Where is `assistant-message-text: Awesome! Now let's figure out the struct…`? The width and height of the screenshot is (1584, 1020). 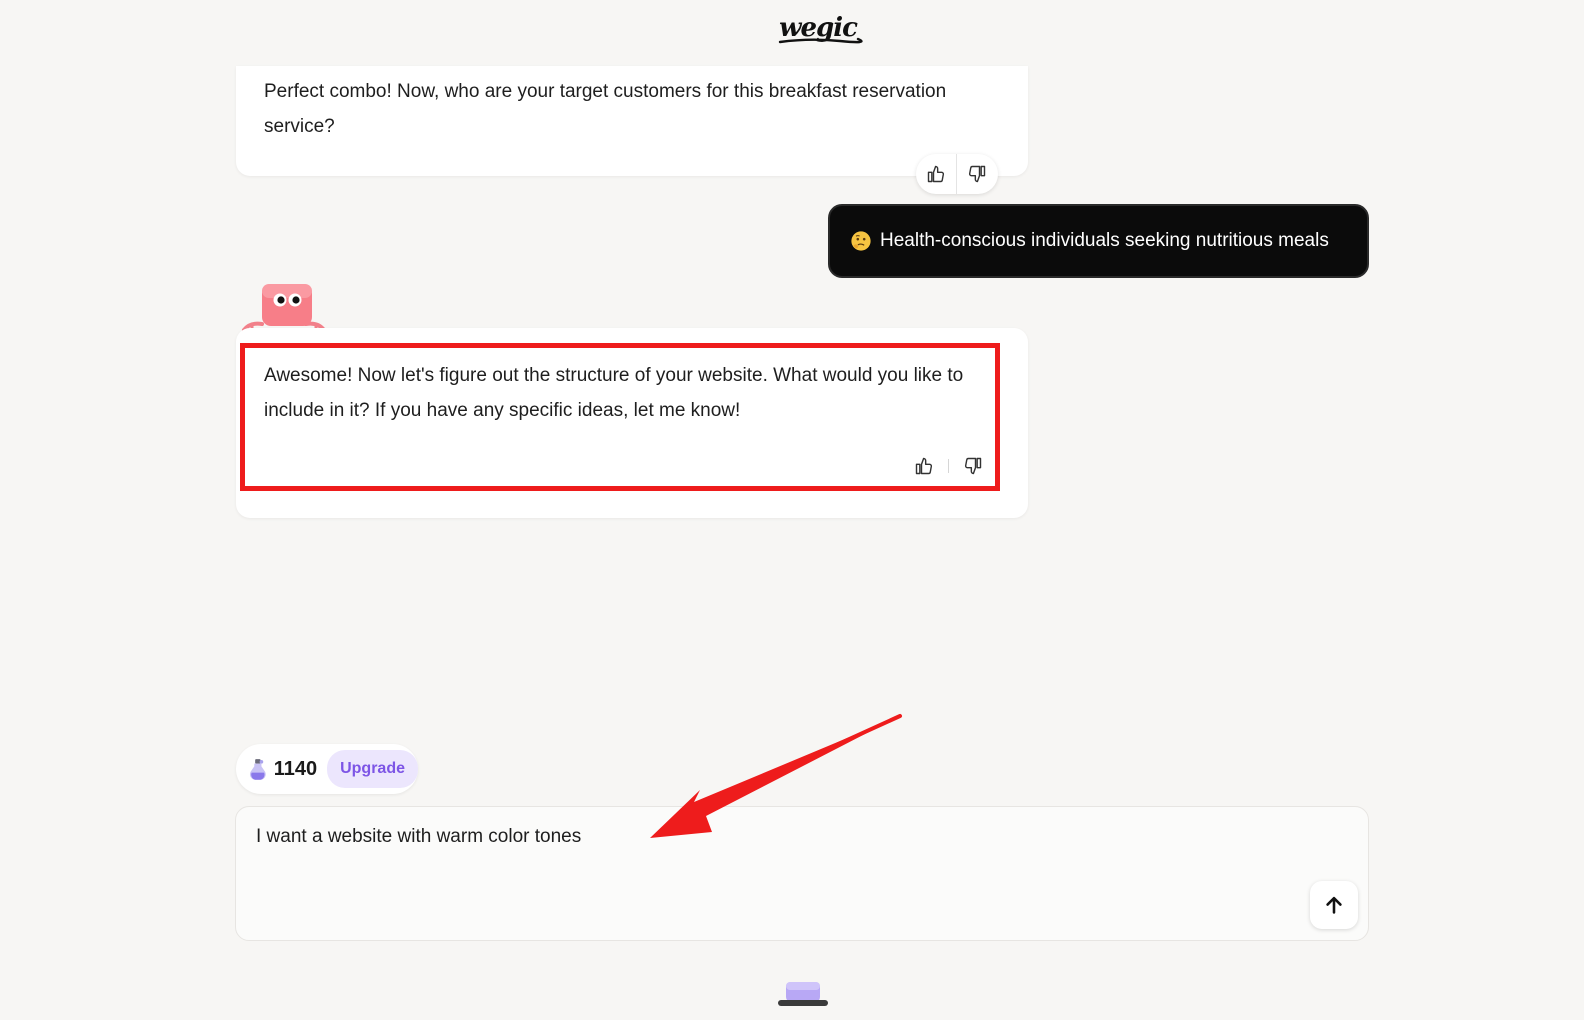
assistant-message-text: Awesome! Now let's figure out the struct… is located at coordinates (614, 393).